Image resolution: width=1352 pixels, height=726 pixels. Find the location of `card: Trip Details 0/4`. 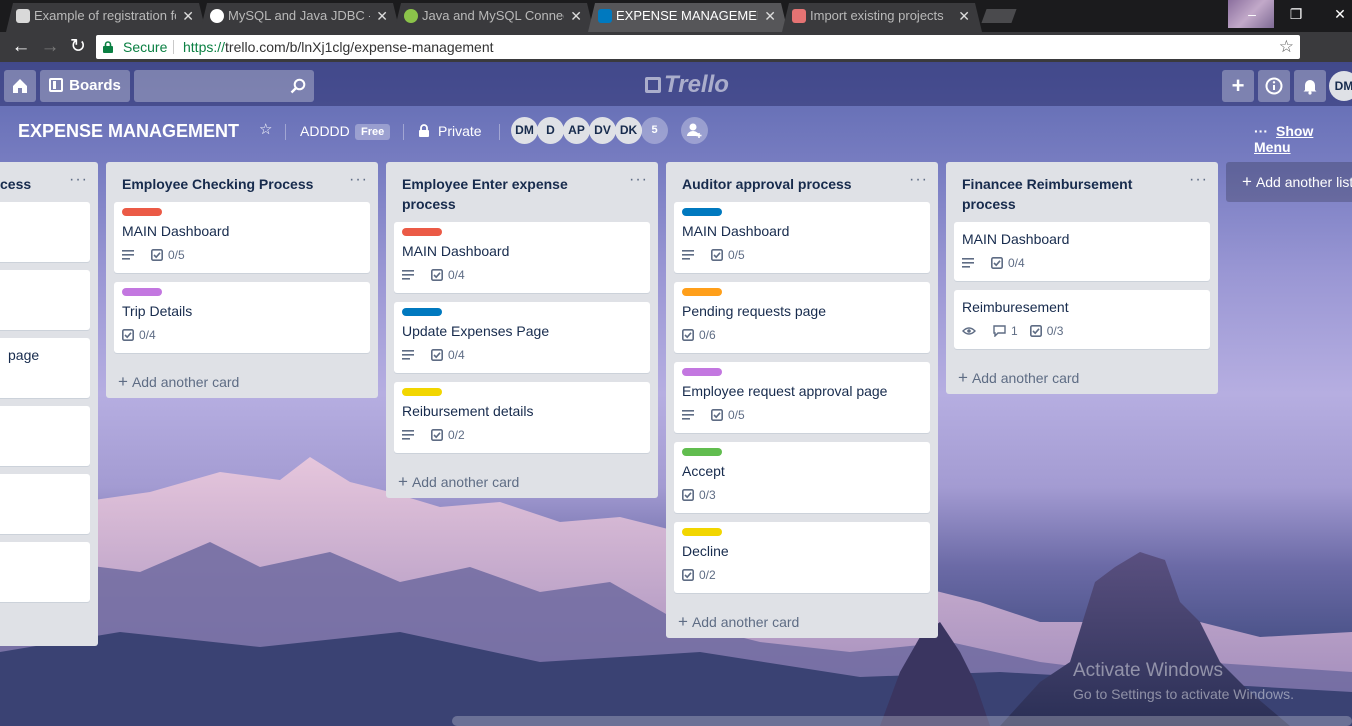

card: Trip Details 0/4 is located at coordinates (242, 317).